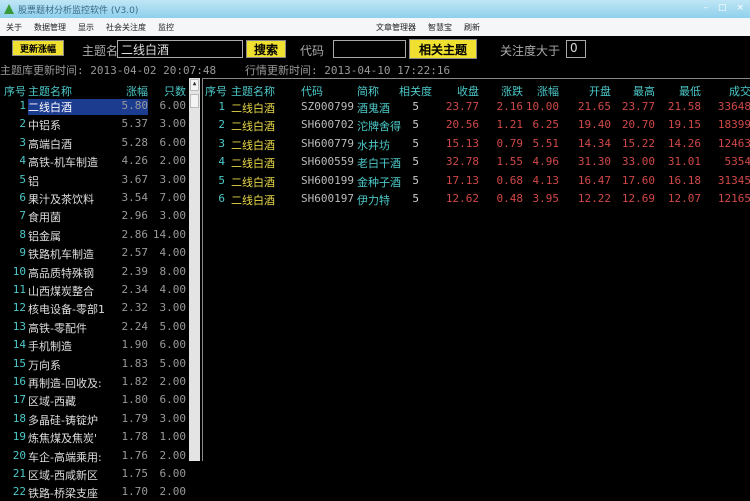 Image resolution: width=750 pixels, height=501 pixels. Describe the element at coordinates (22, 124) in the screenshot. I see `row-index: 2` at that location.